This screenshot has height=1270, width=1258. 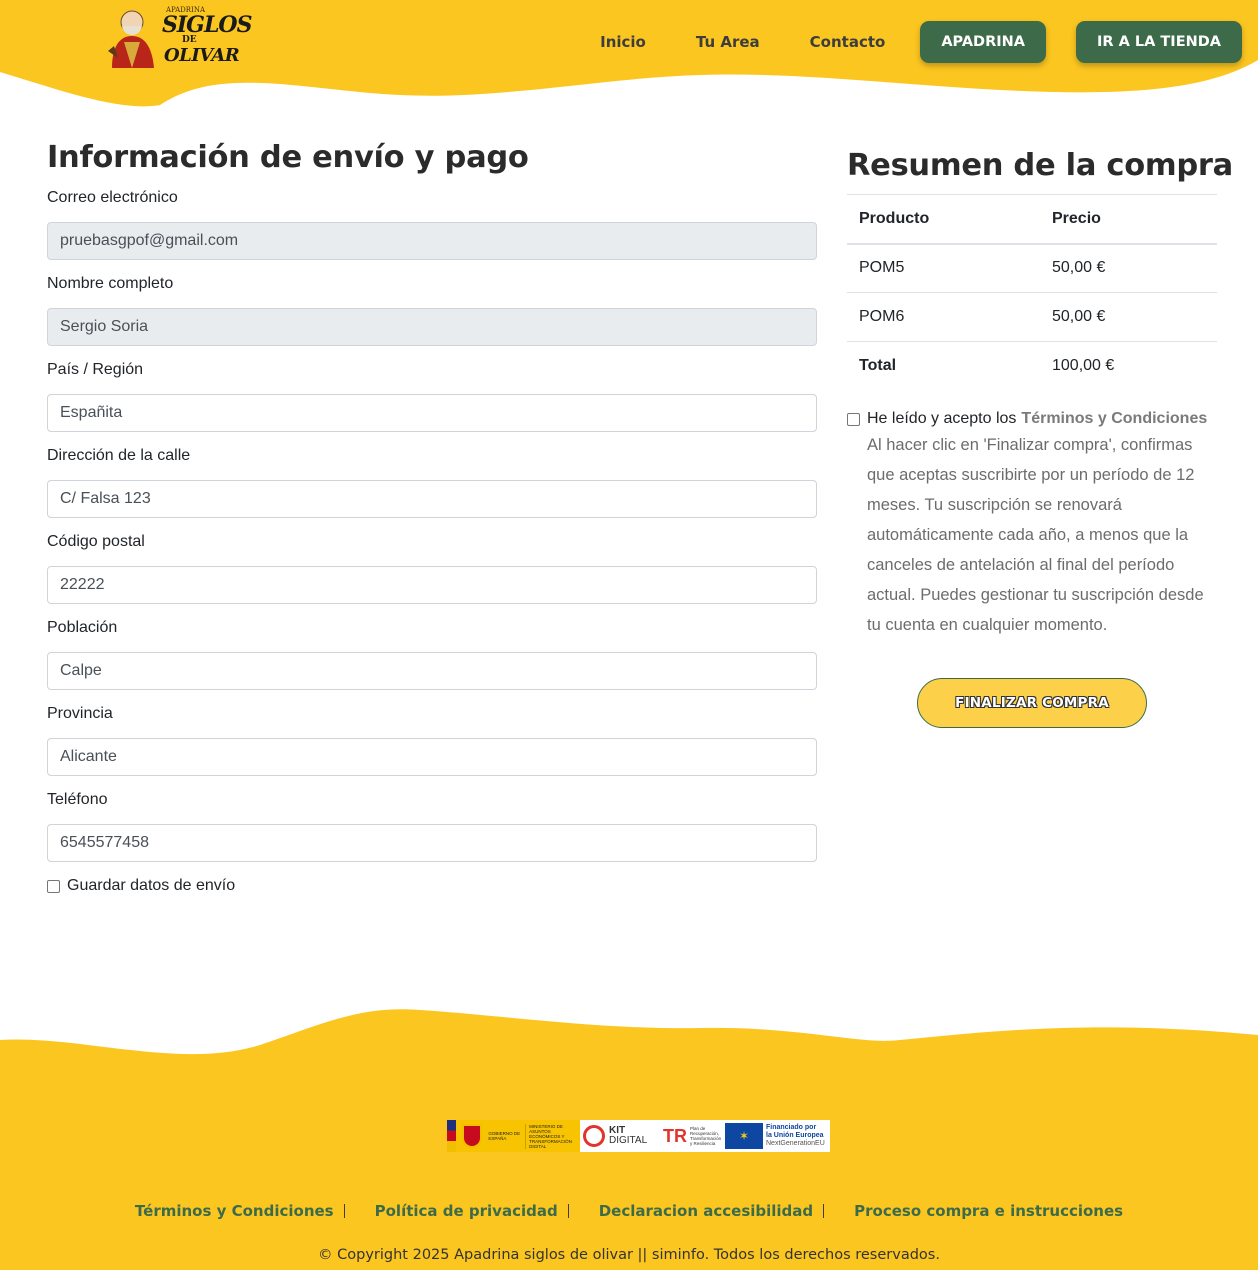 What do you see at coordinates (943, 366) in the screenshot?
I see `total-label: Total` at bounding box center [943, 366].